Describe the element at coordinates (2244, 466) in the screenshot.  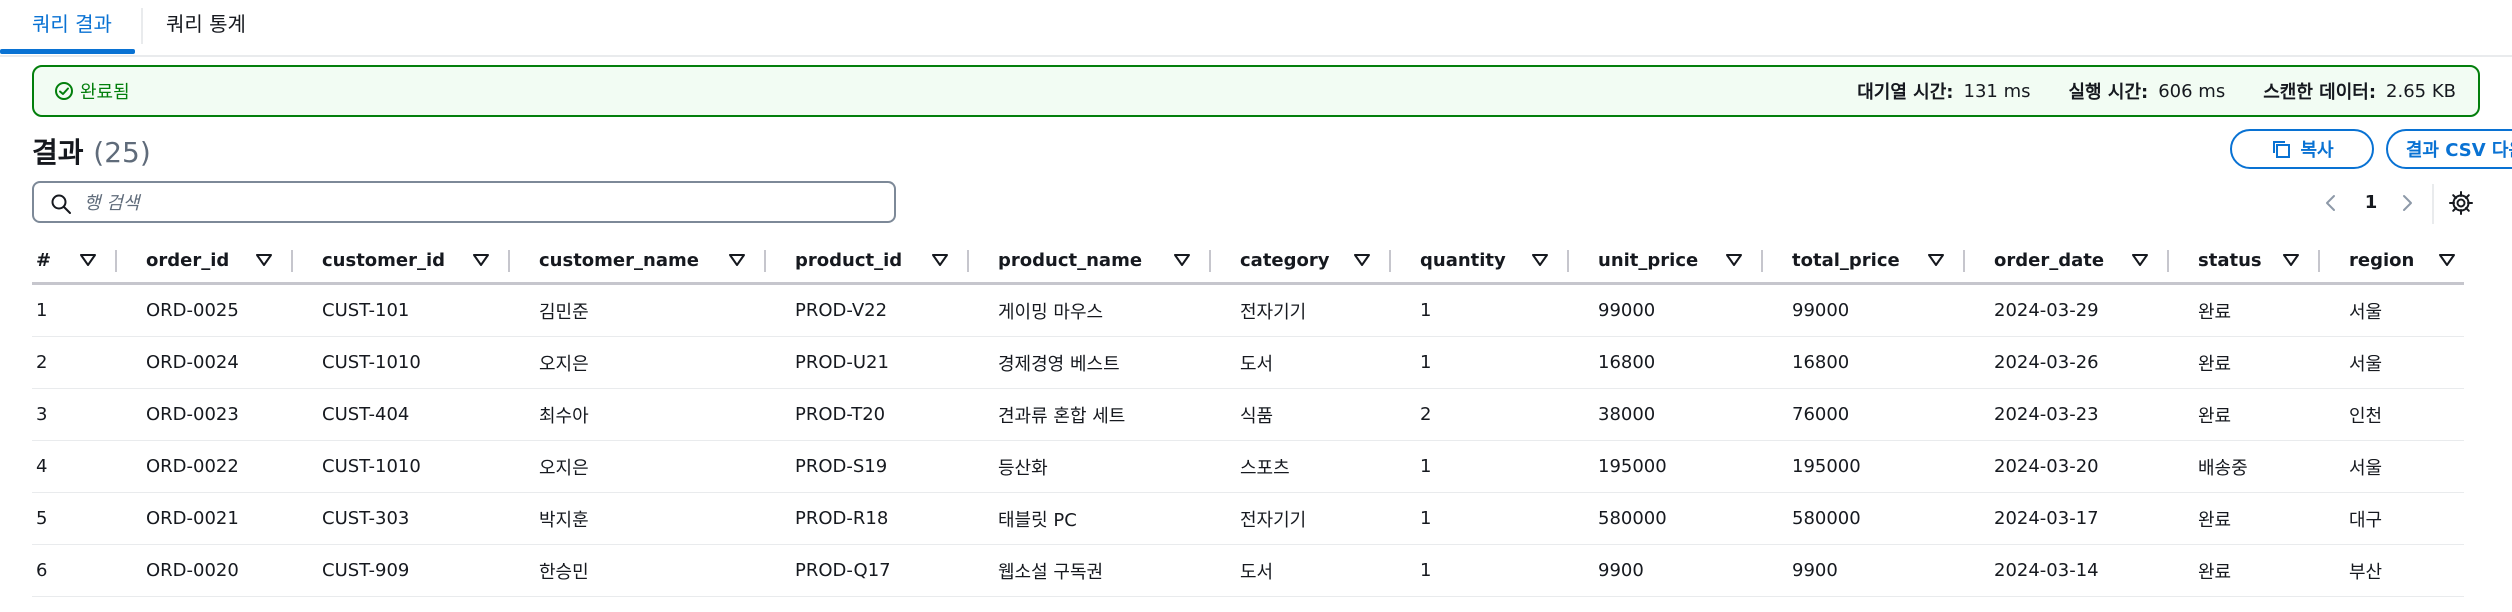
I see `table-cell: 배송중` at that location.